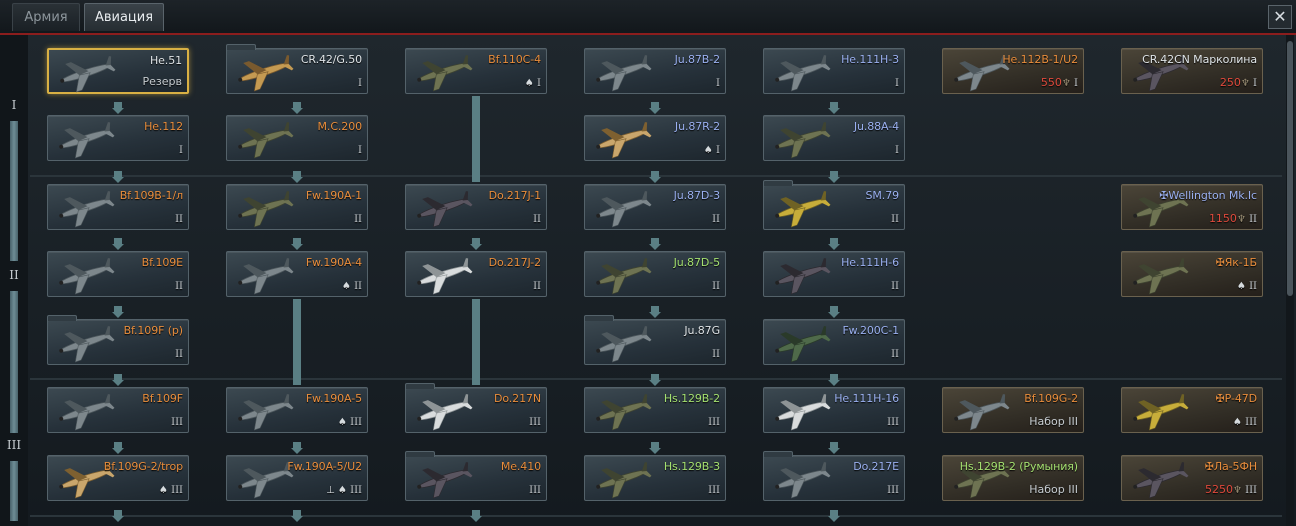  I want to click on vehicle-name-text: Hs.129B-3, so click(691, 466).